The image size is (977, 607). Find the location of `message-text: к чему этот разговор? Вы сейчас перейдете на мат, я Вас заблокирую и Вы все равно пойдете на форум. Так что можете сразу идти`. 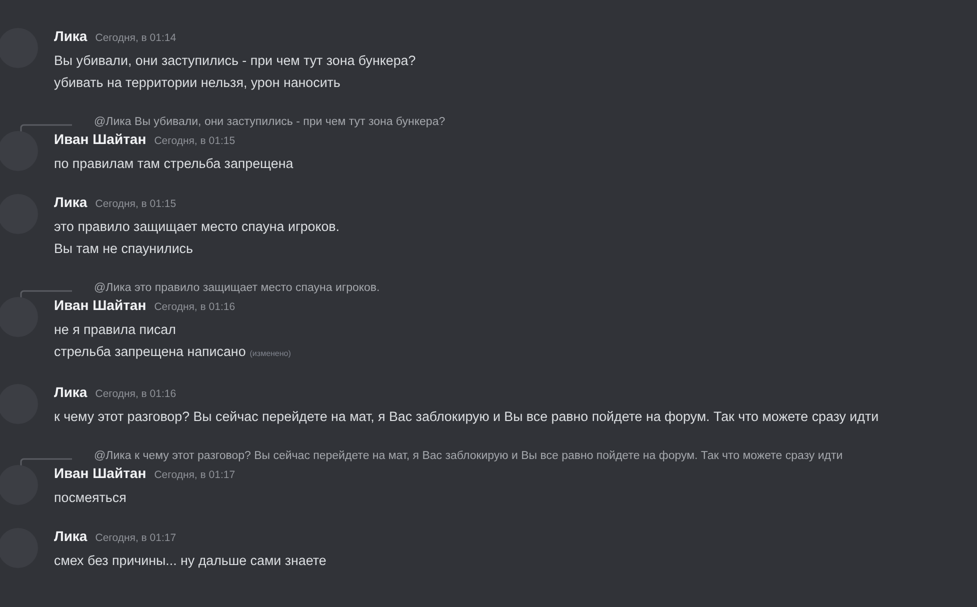

message-text: к чему этот разговор? Вы сейчас перейдете на мат, я Вас заблокирую и Вы все равно пойдете на форум. Так что можете сразу идти is located at coordinates (466, 416).